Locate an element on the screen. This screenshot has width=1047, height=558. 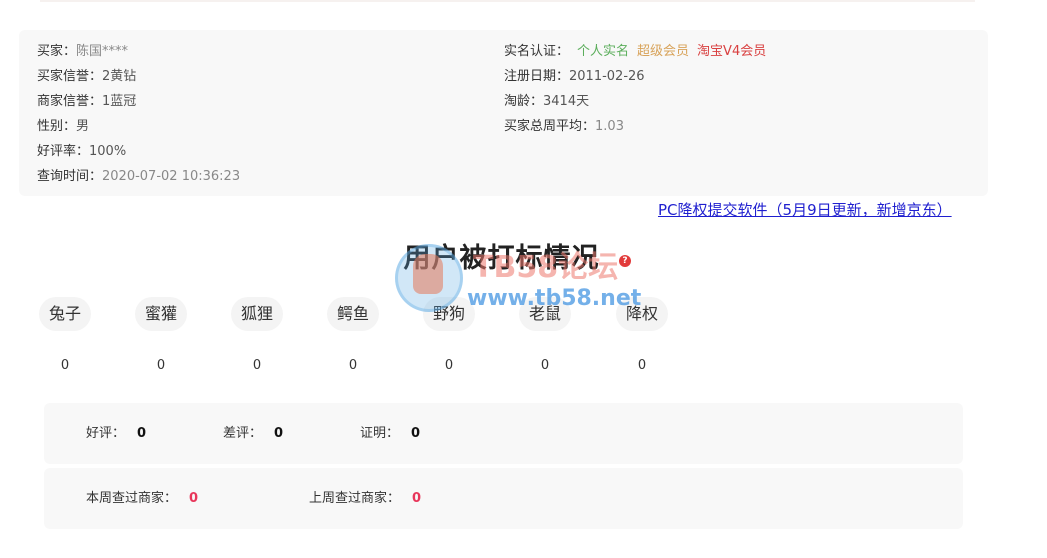
info-label: 查询时间： is located at coordinates (70, 176).